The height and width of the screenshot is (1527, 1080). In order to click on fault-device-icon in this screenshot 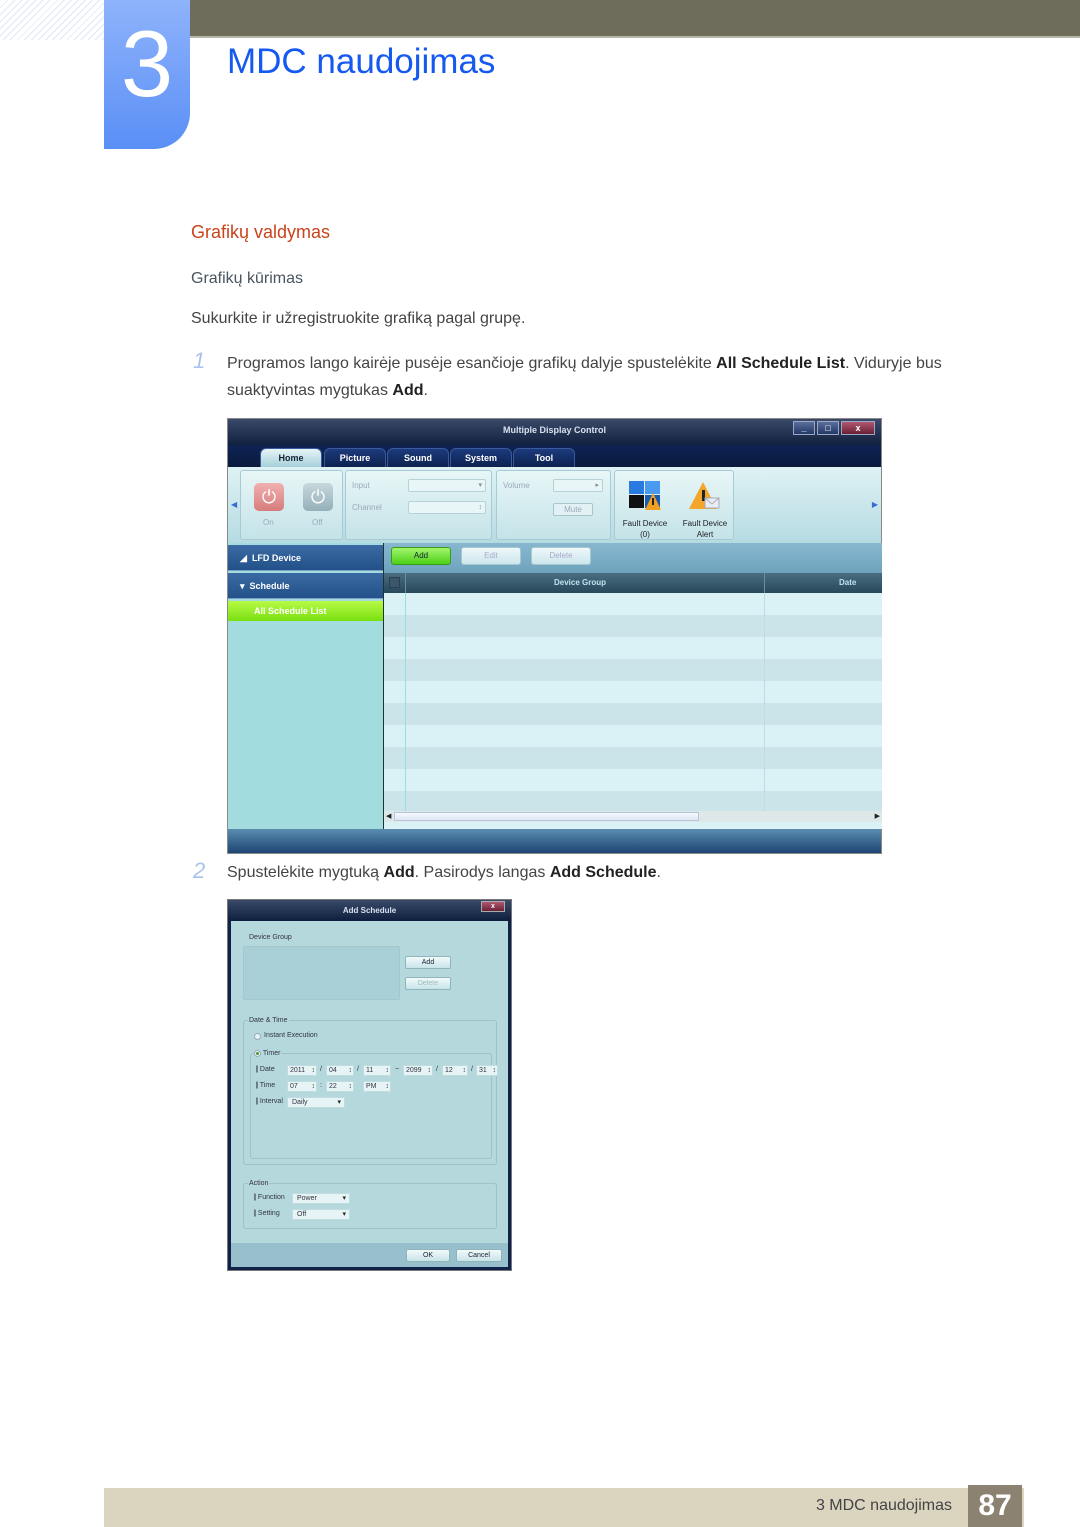, I will do `click(645, 496)`.